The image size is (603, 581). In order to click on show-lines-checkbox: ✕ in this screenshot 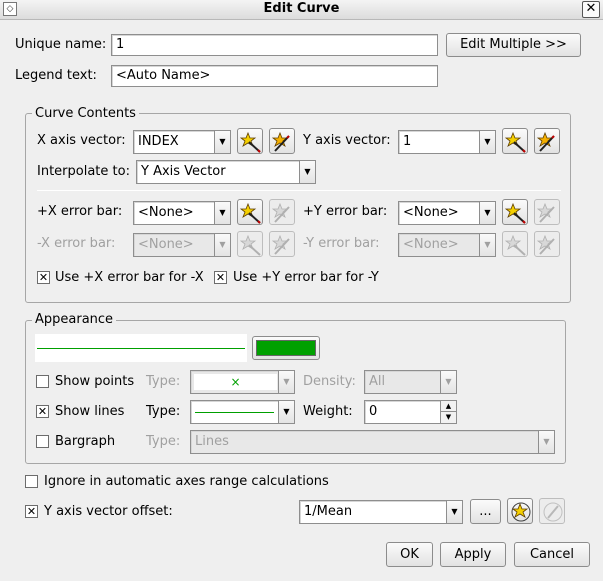, I will do `click(42, 411)`.